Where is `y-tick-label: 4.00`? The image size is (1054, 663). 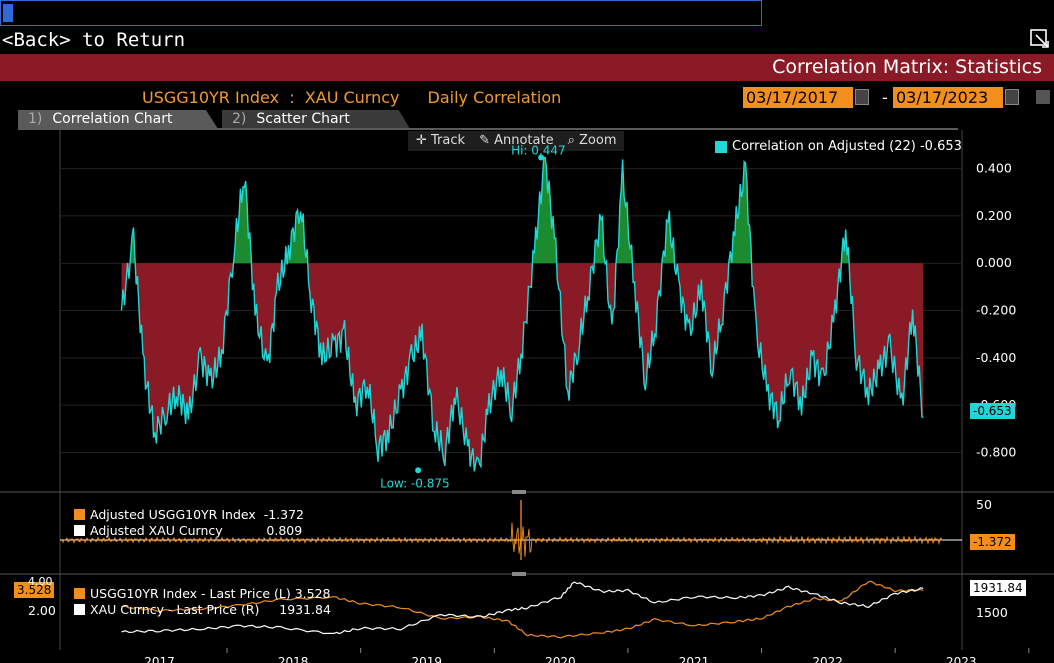
y-tick-label: 4.00 is located at coordinates (40, 581).